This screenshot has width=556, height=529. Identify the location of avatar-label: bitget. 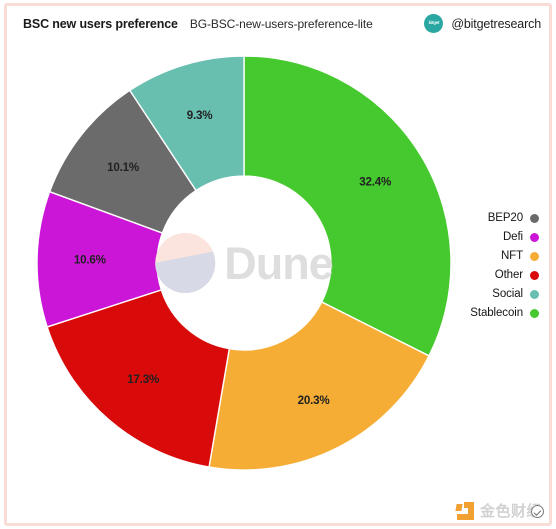
(434, 23).